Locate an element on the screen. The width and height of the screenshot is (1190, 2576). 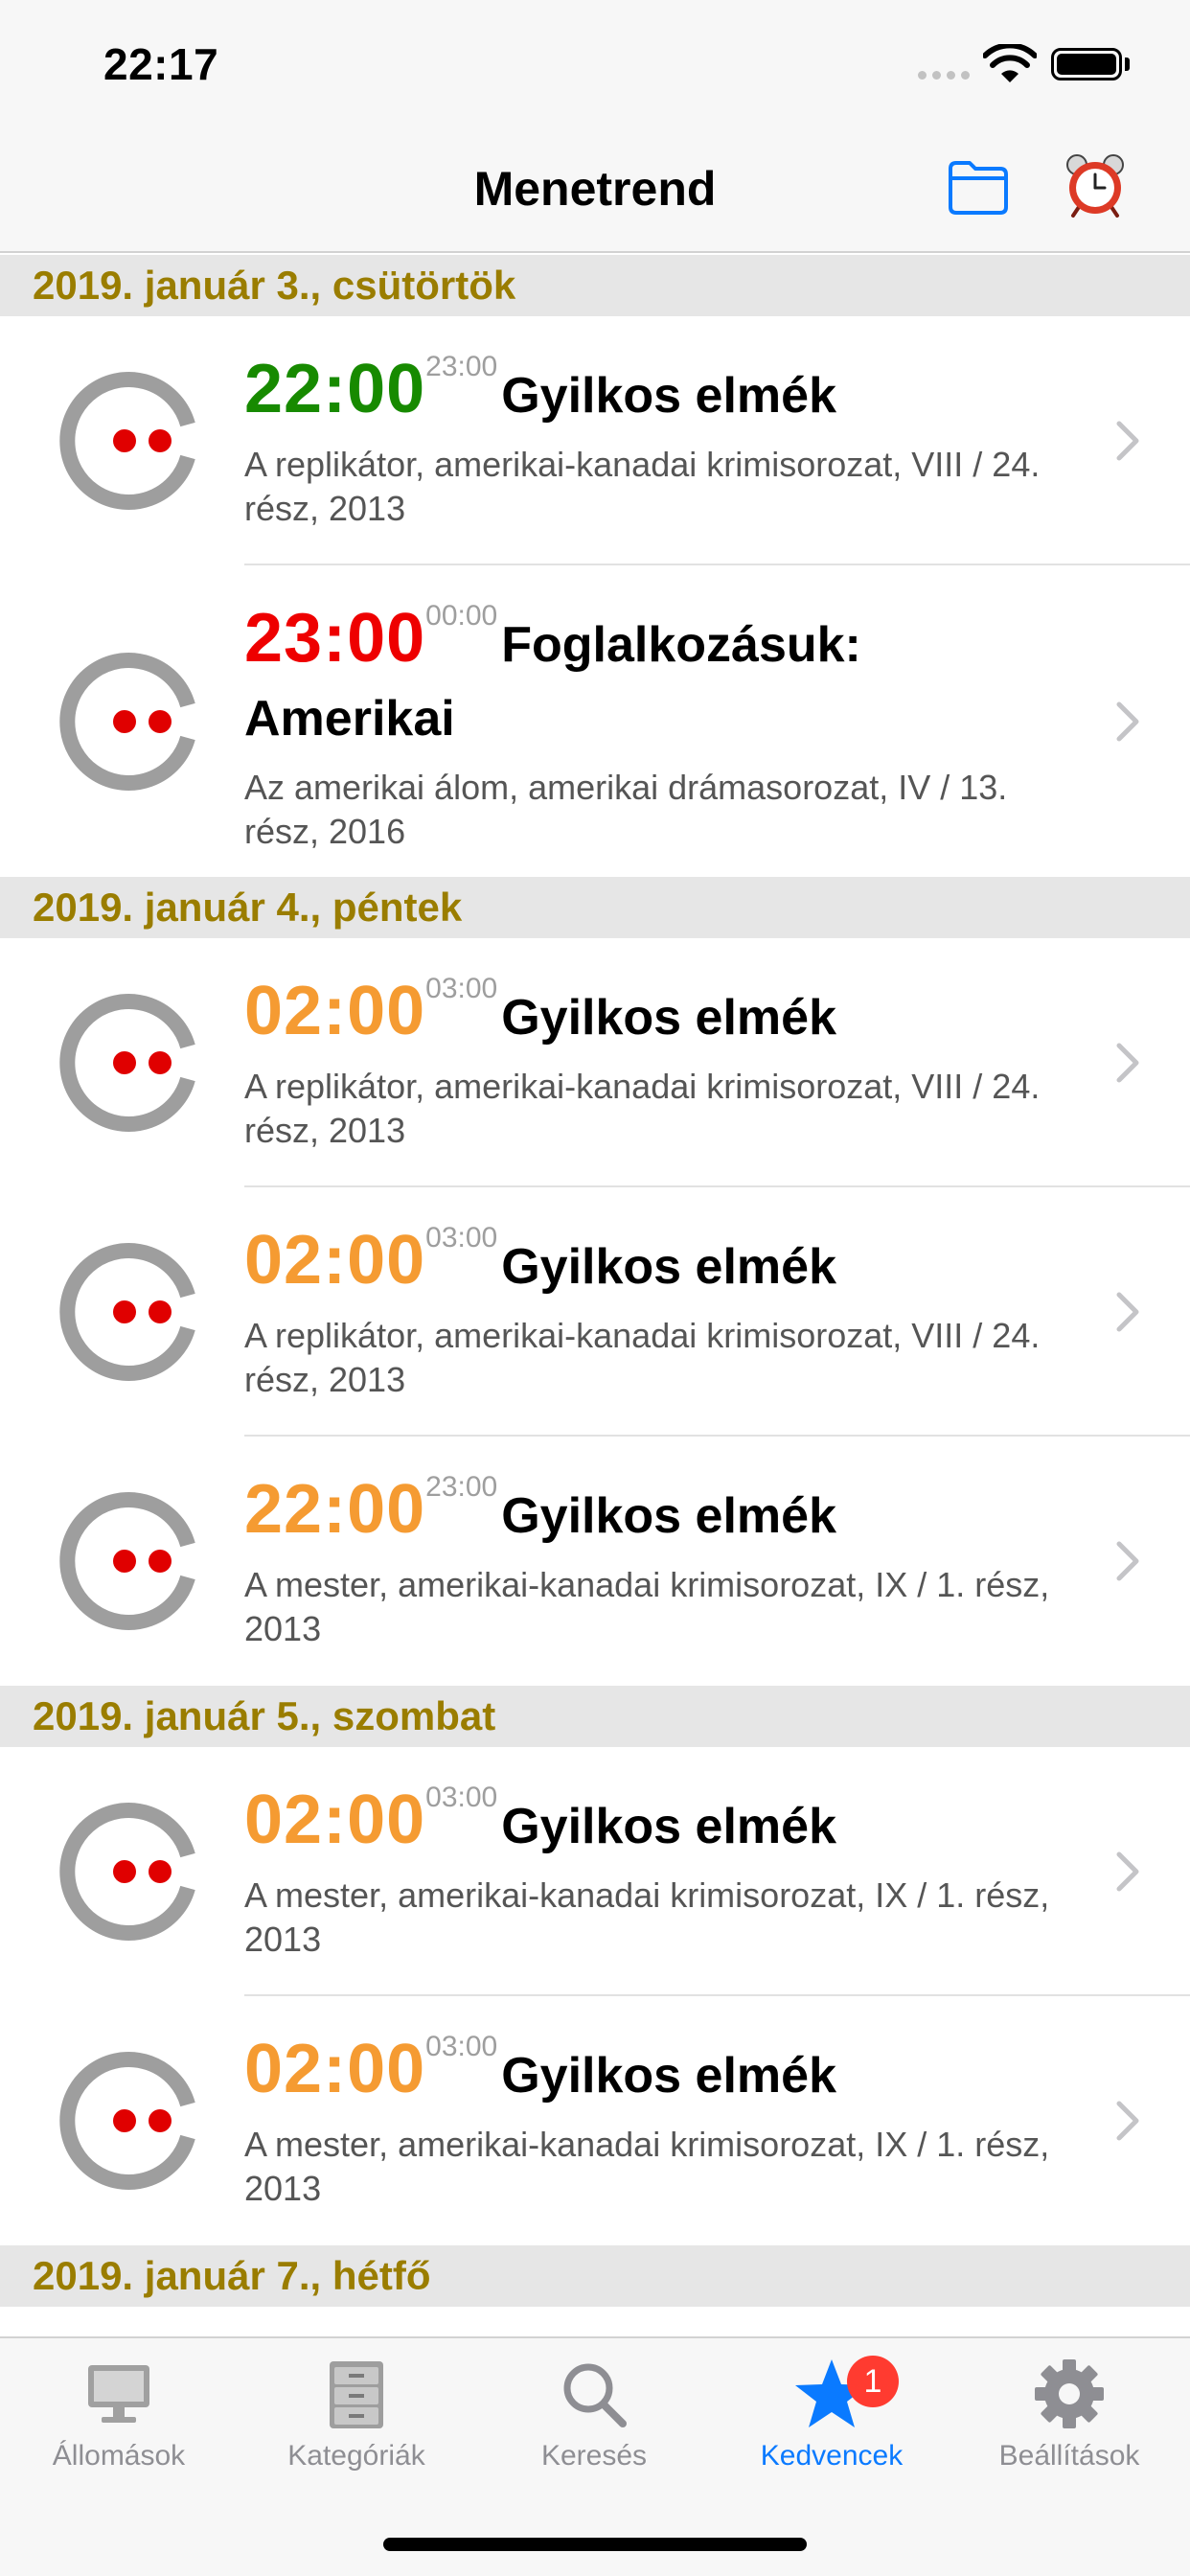
status-bar: 22:17 is located at coordinates (595, 63).